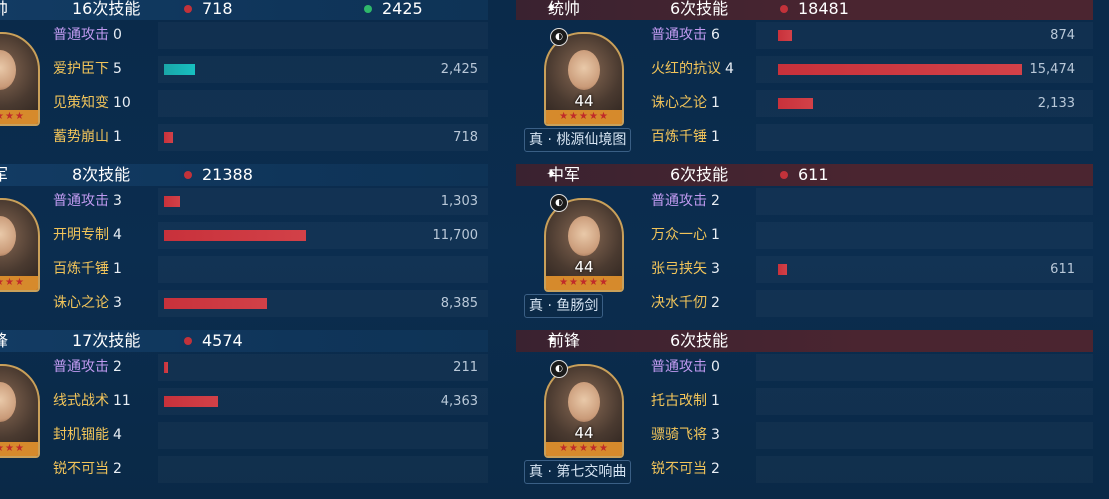 This screenshot has width=1109, height=499. I want to click on skill-row: 线式战术 11 4,363, so click(269, 401).